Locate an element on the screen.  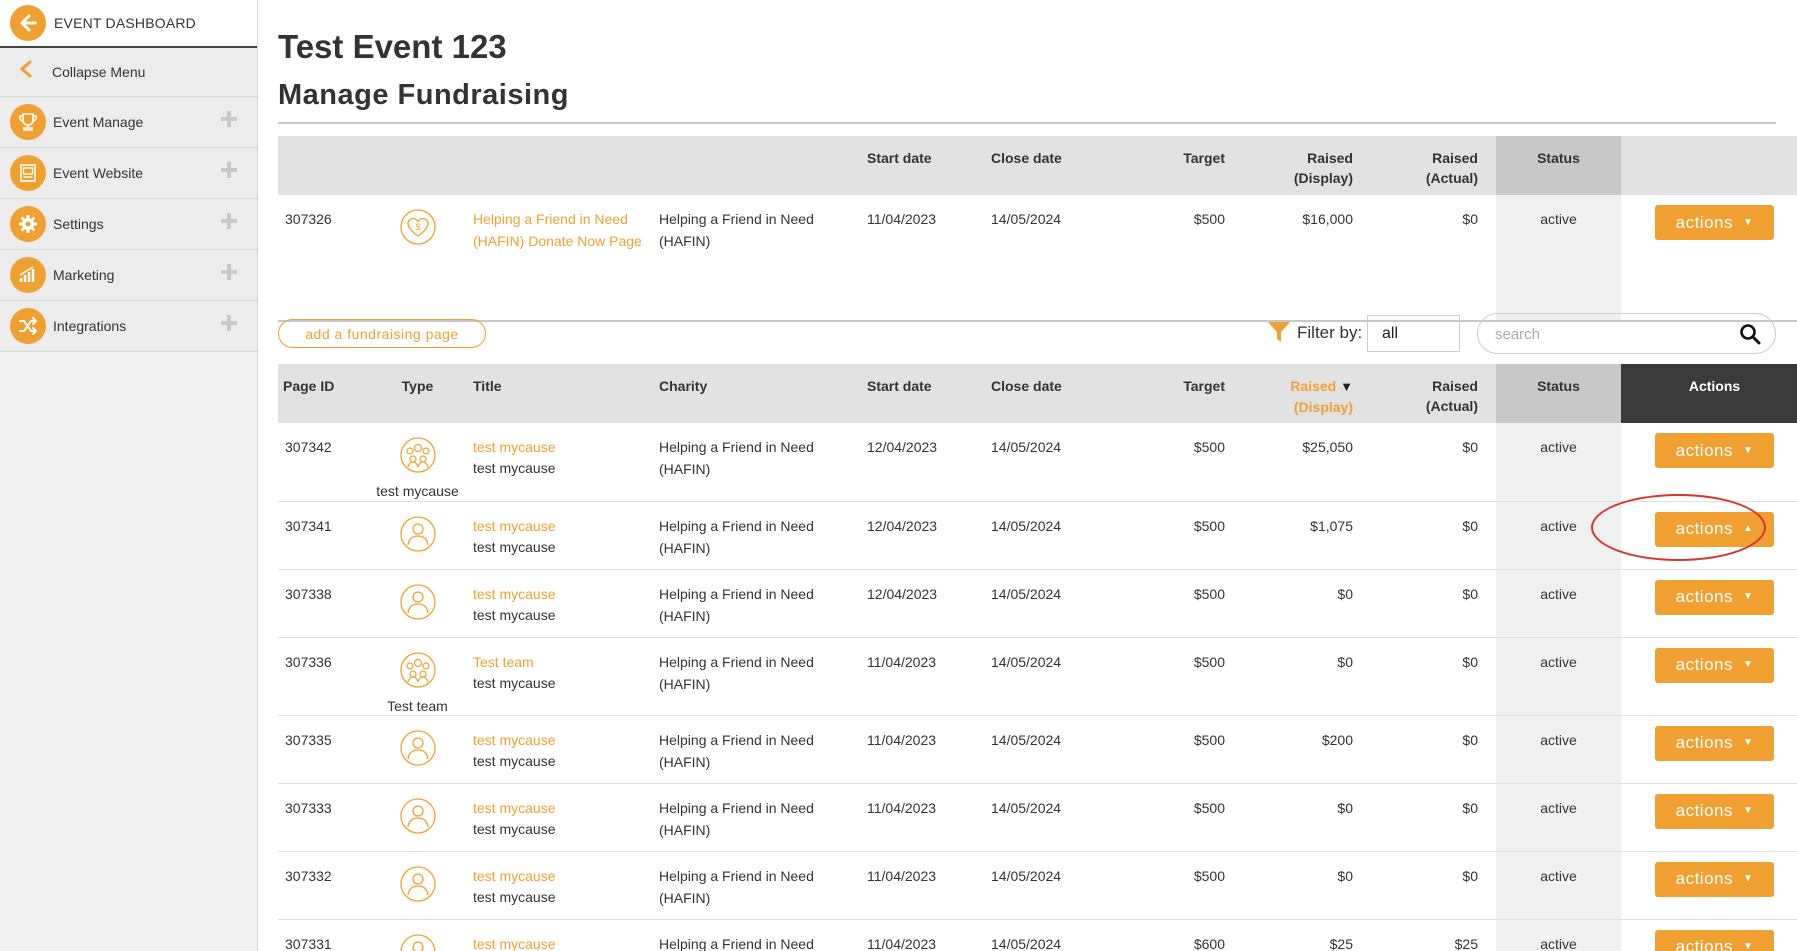
page-id: 307332 is located at coordinates (308, 875).